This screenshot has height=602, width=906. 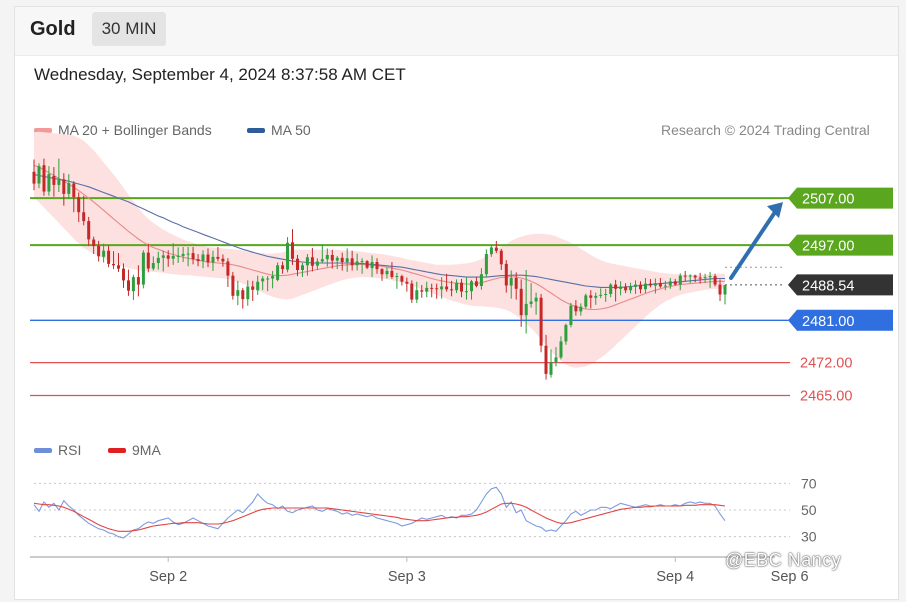 What do you see at coordinates (826, 364) in the screenshot?
I see `level-label: 2472.00` at bounding box center [826, 364].